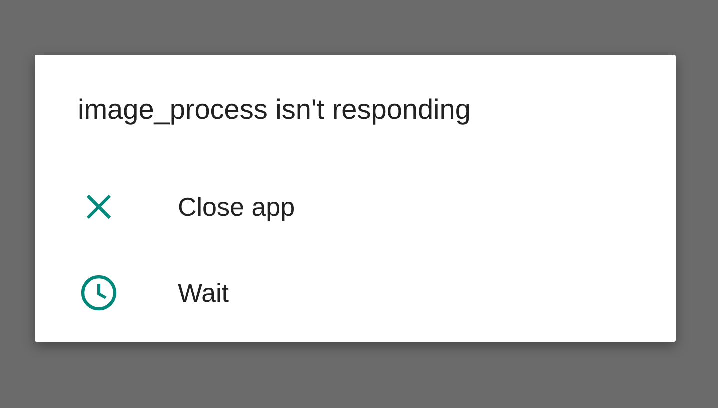 The image size is (718, 408). Describe the element at coordinates (99, 293) in the screenshot. I see `clock-icon` at that location.